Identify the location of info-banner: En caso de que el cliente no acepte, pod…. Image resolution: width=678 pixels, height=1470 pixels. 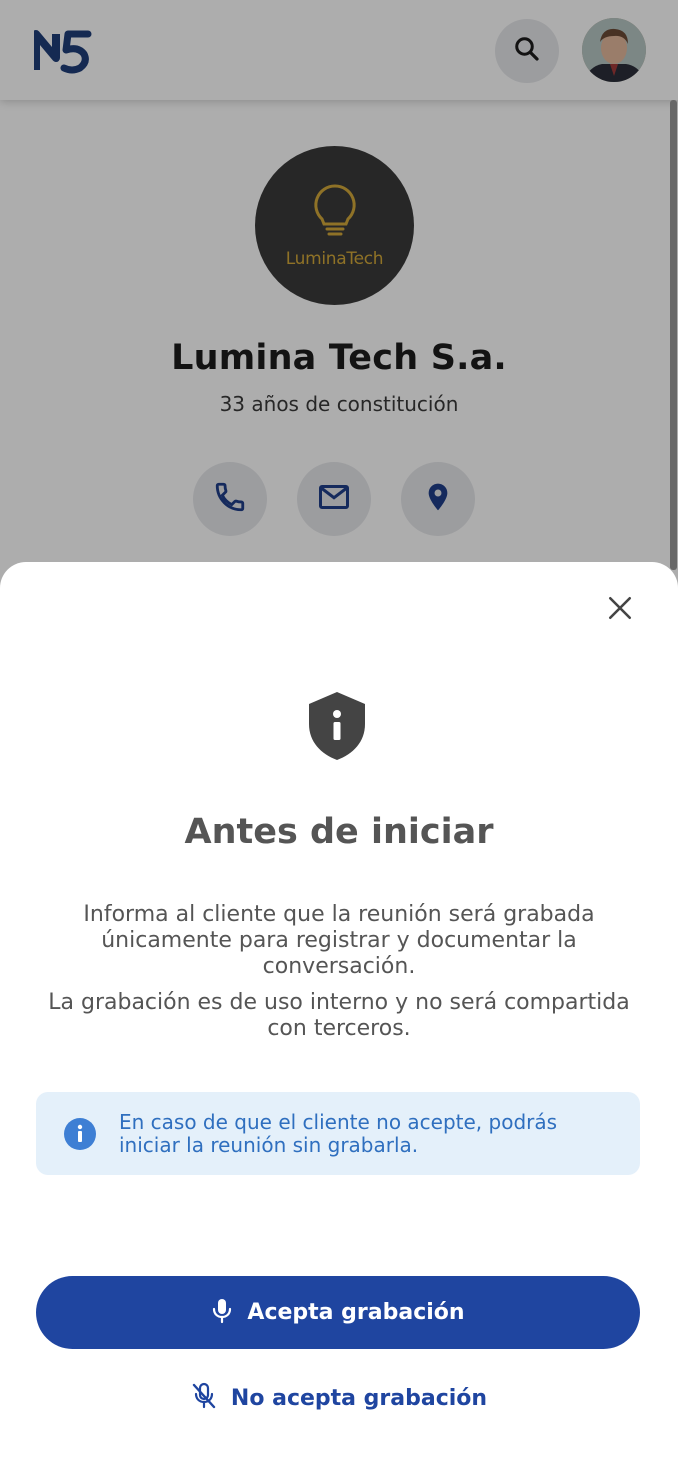
(338, 1133).